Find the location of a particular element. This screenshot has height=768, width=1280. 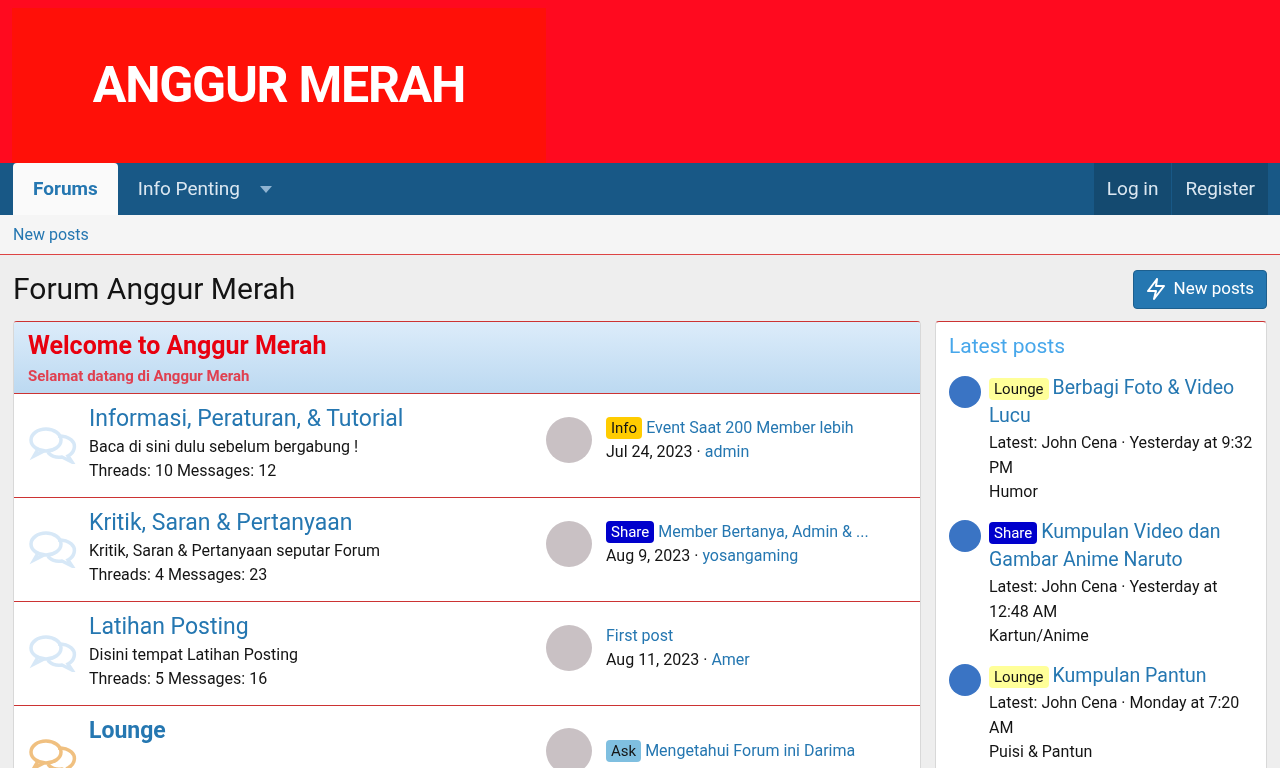

forum-stats: Threads: 5 Messages: 16 is located at coordinates (179, 679).